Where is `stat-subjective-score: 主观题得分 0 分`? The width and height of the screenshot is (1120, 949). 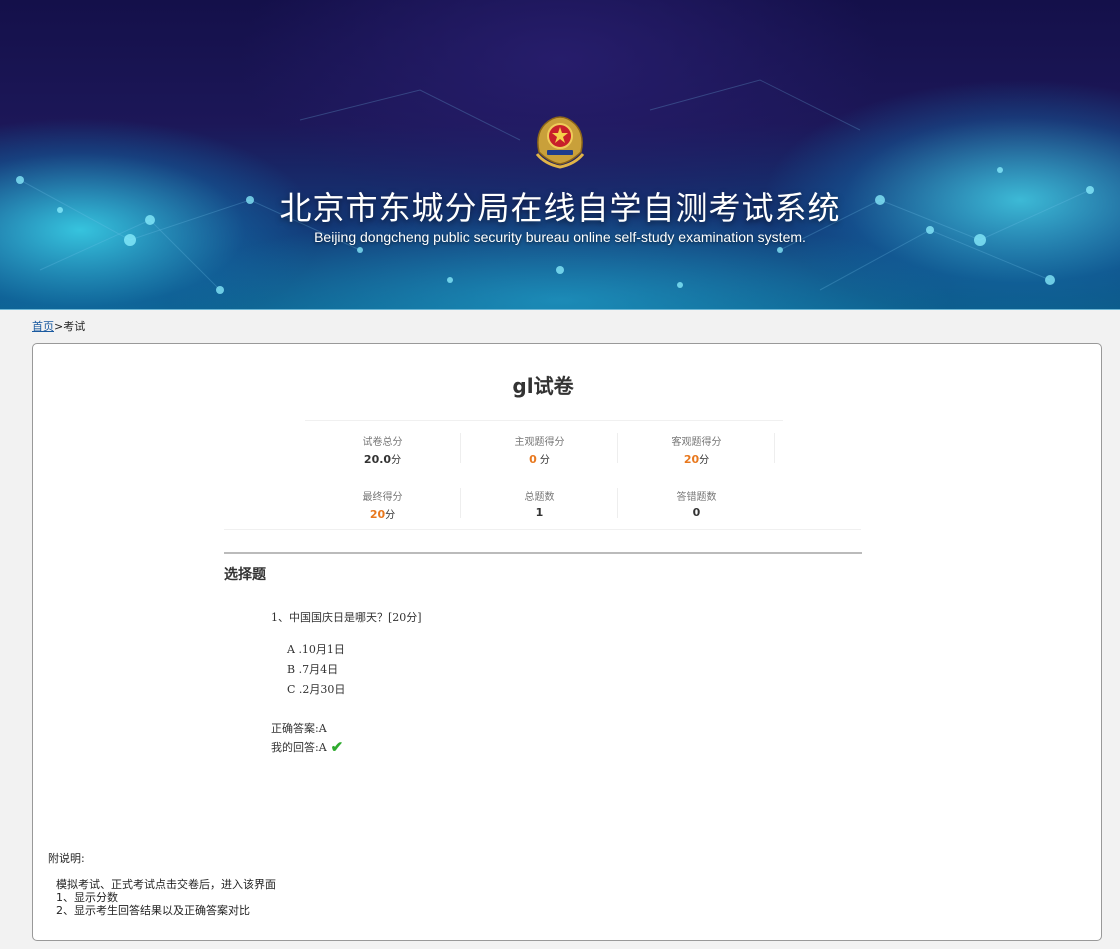 stat-subjective-score: 主观题得分 0 分 is located at coordinates (539, 449).